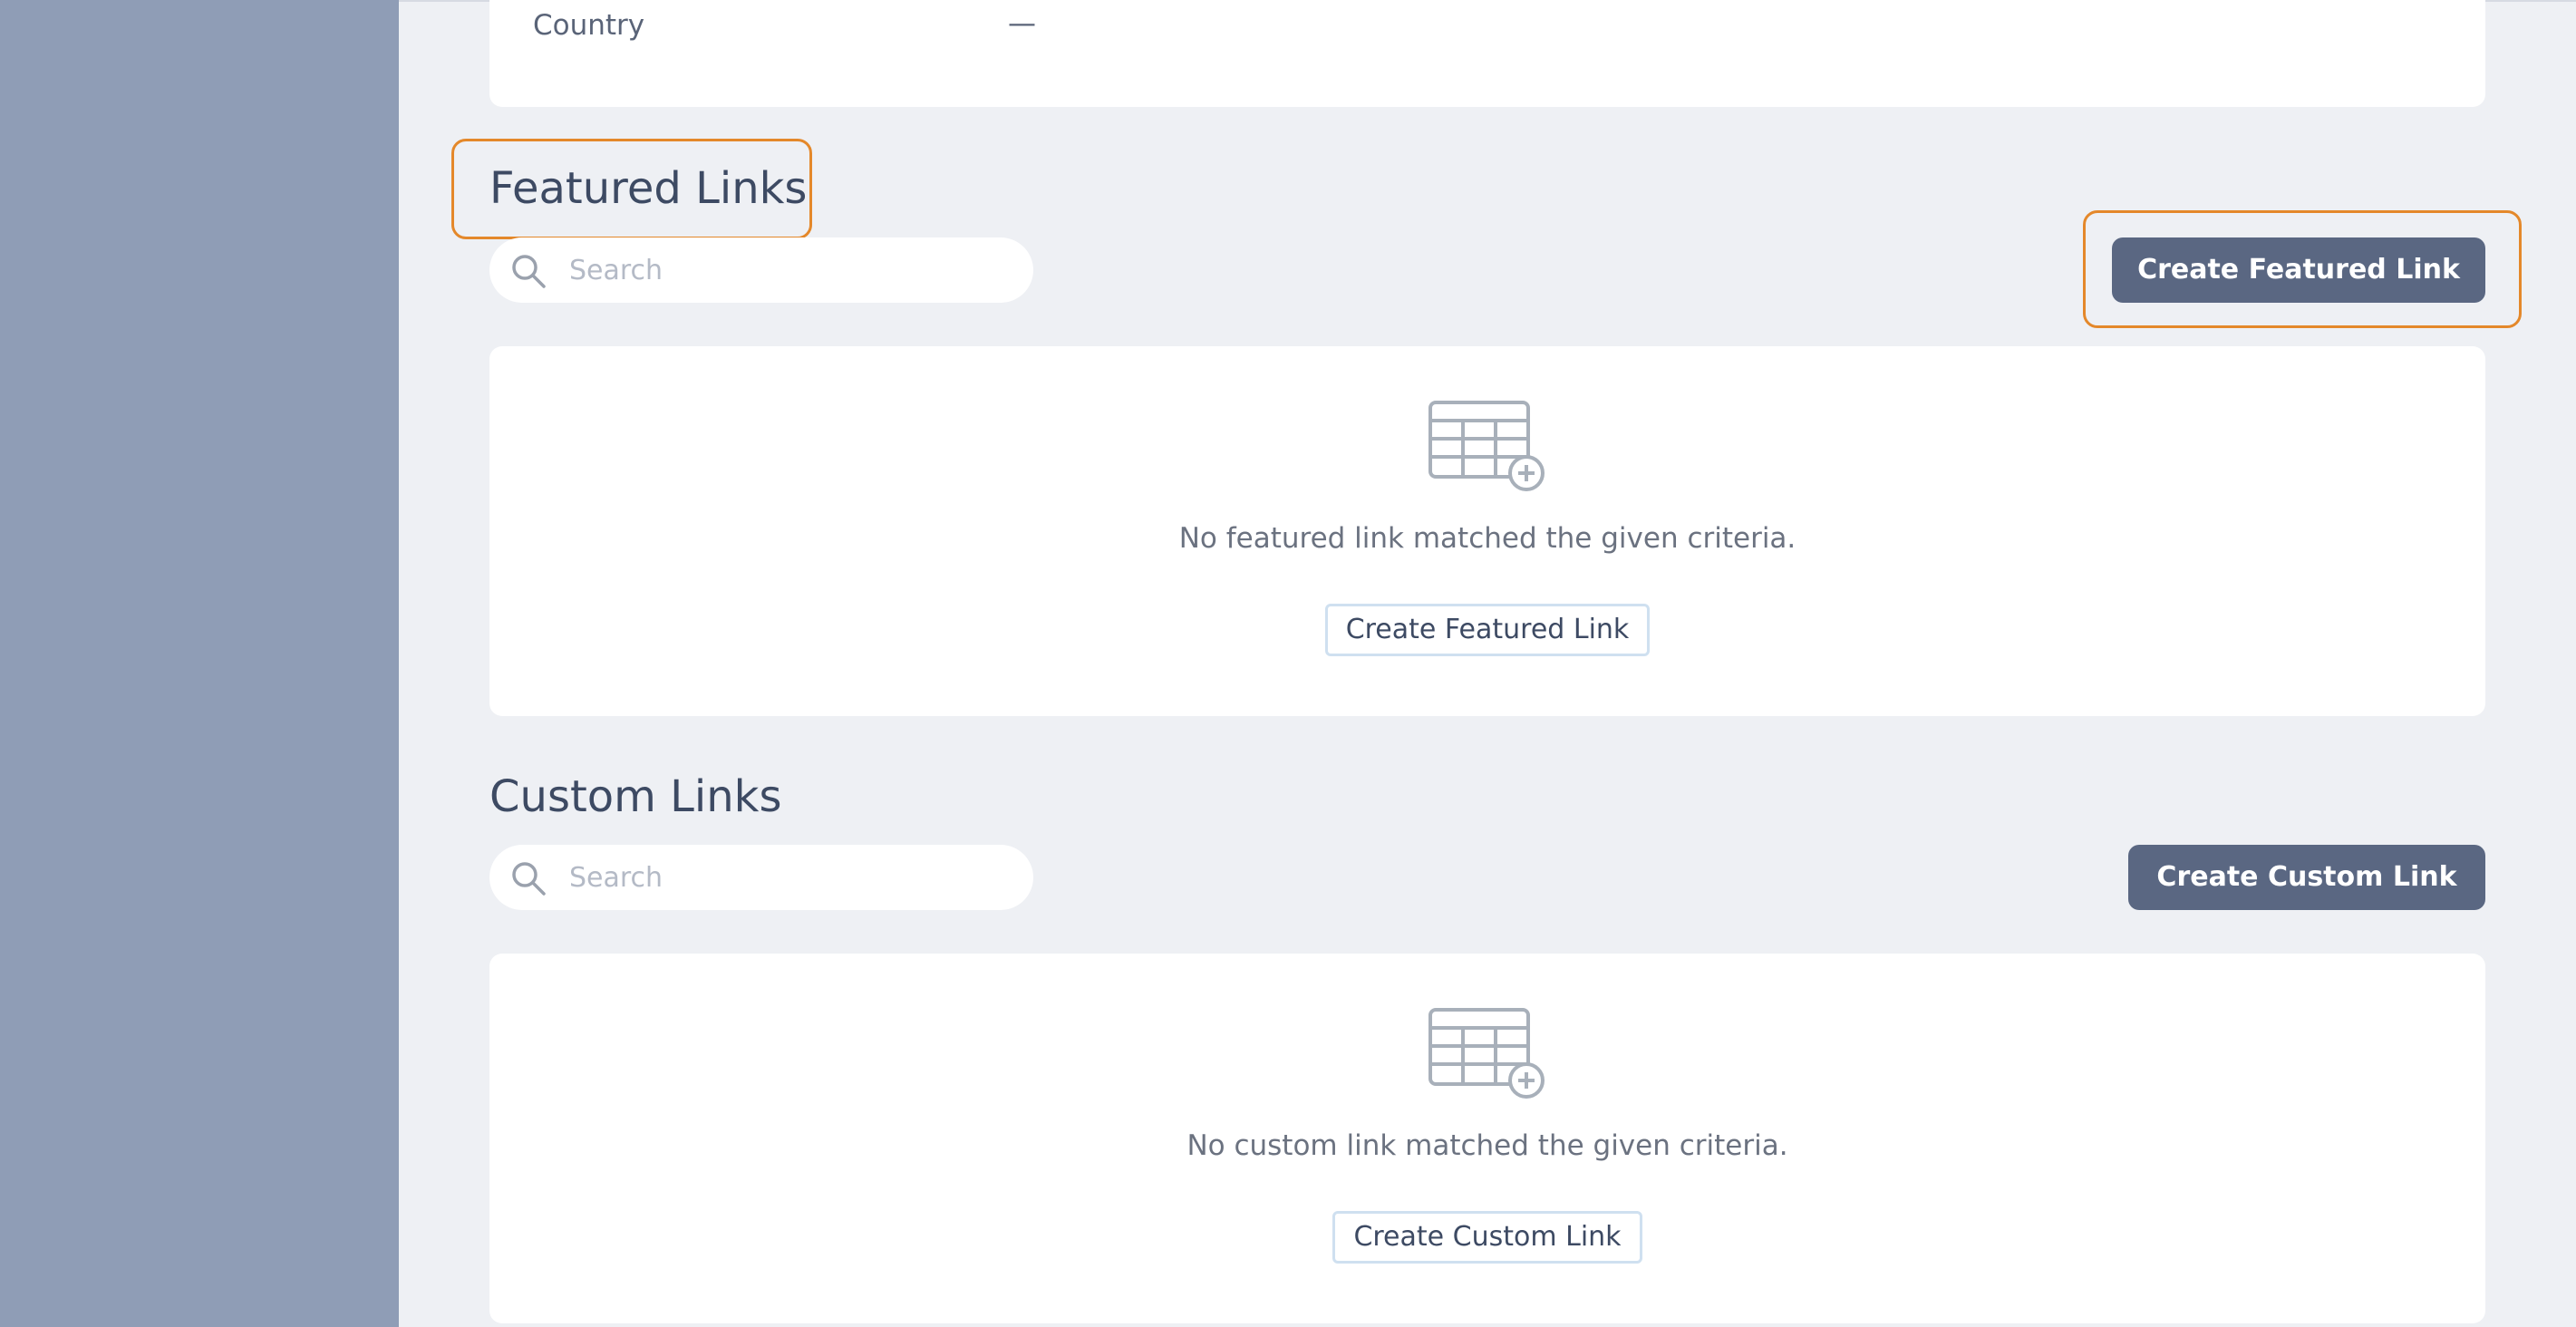 Image resolution: width=2576 pixels, height=1327 pixels. I want to click on empty-create-featured-link-button: Create Featured Link, so click(1487, 630).